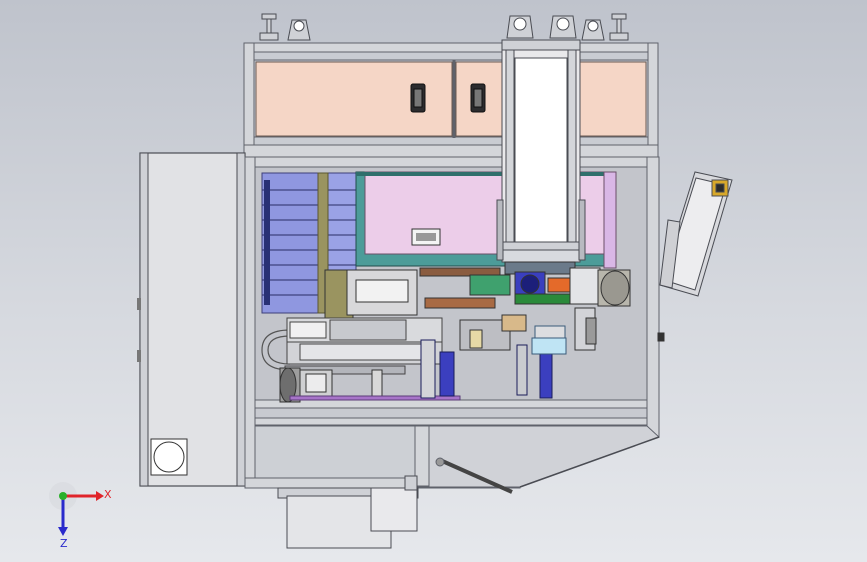 The width and height of the screenshot is (867, 562). I want to click on side-hmi-panel, so click(696, 234).